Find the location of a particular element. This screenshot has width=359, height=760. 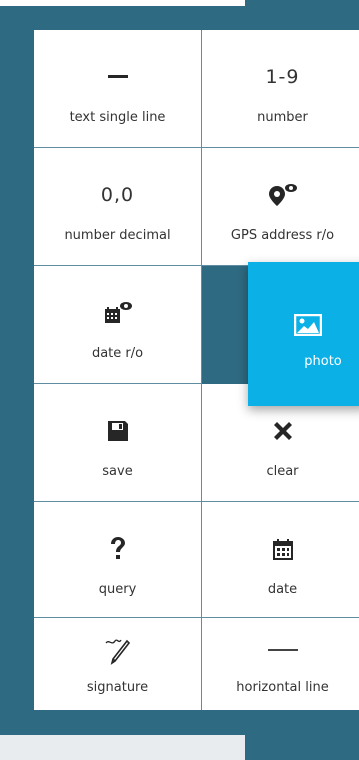

tool-label: photo is located at coordinates (323, 361).